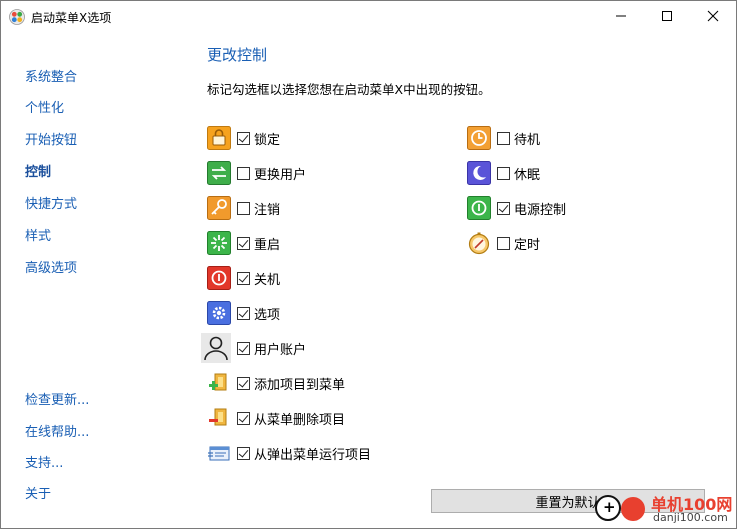 Image resolution: width=737 pixels, height=529 pixels. Describe the element at coordinates (219, 313) in the screenshot. I see `gear-icon` at that location.